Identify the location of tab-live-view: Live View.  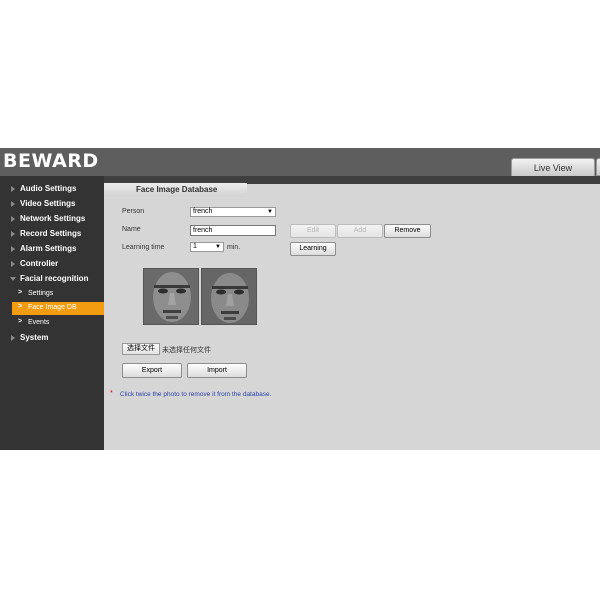
(553, 167).